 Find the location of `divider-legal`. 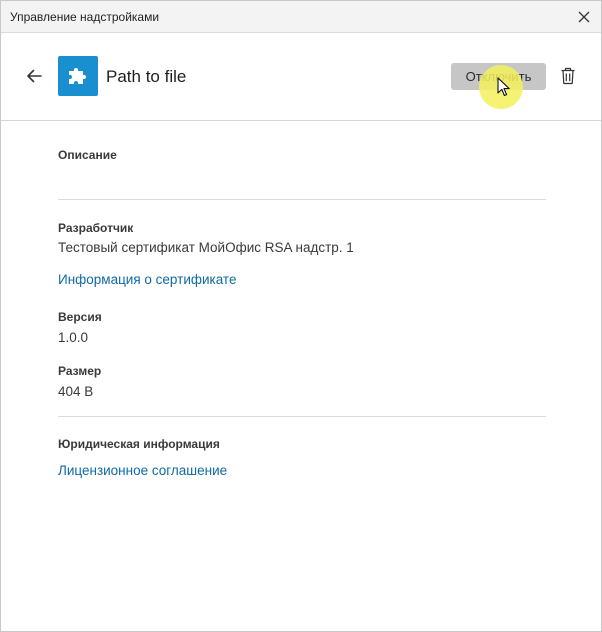

divider-legal is located at coordinates (302, 416).